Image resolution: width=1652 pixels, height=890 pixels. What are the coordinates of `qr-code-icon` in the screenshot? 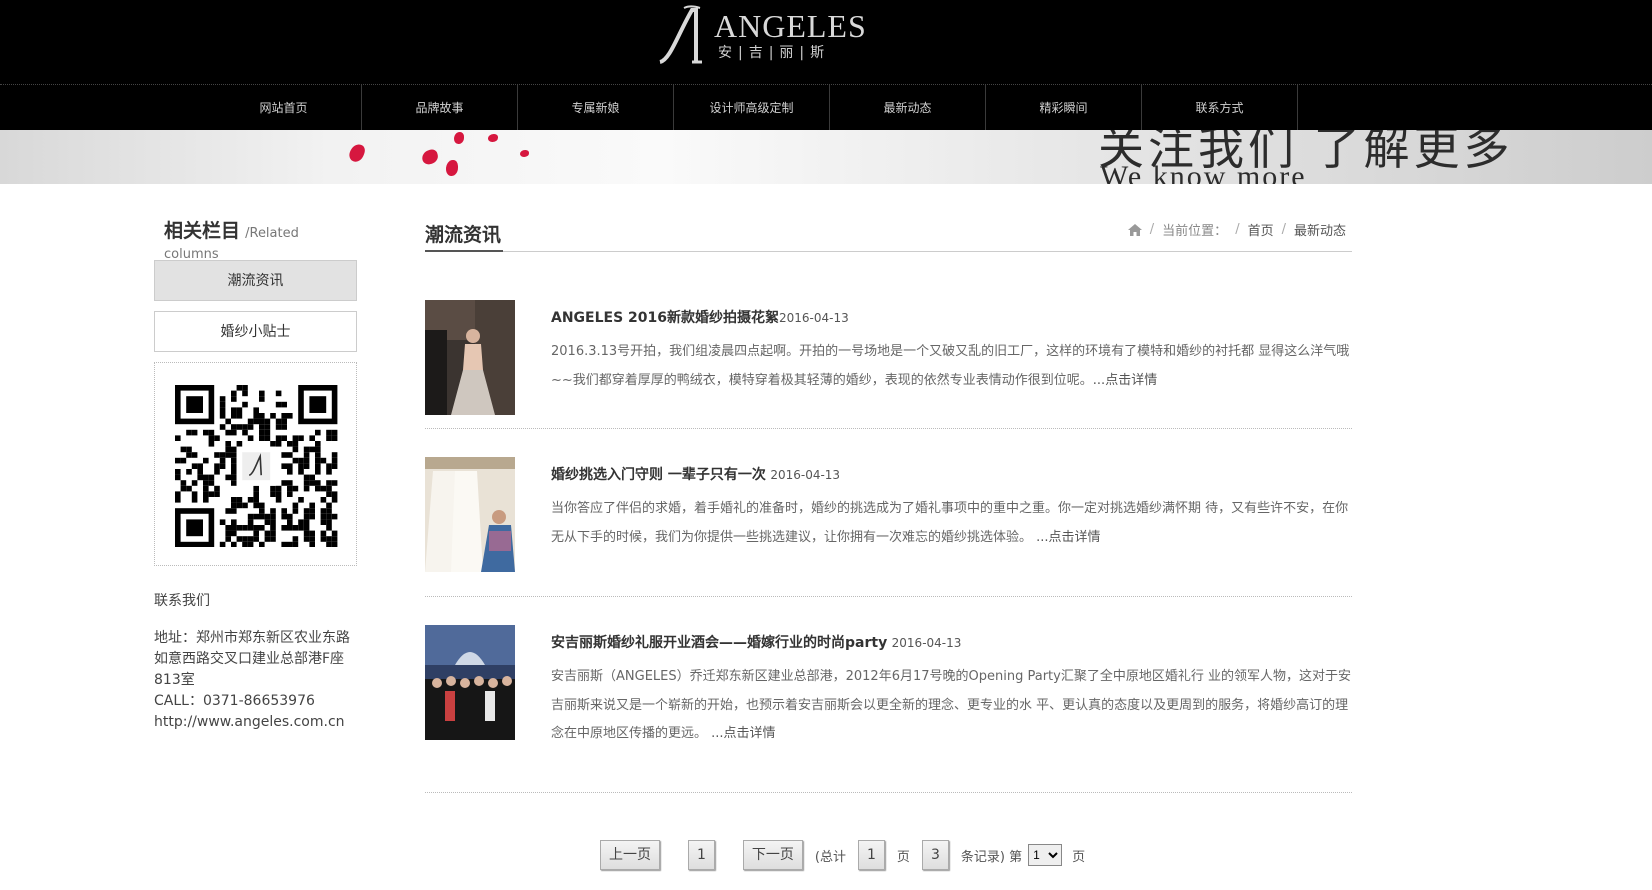 It's located at (255, 466).